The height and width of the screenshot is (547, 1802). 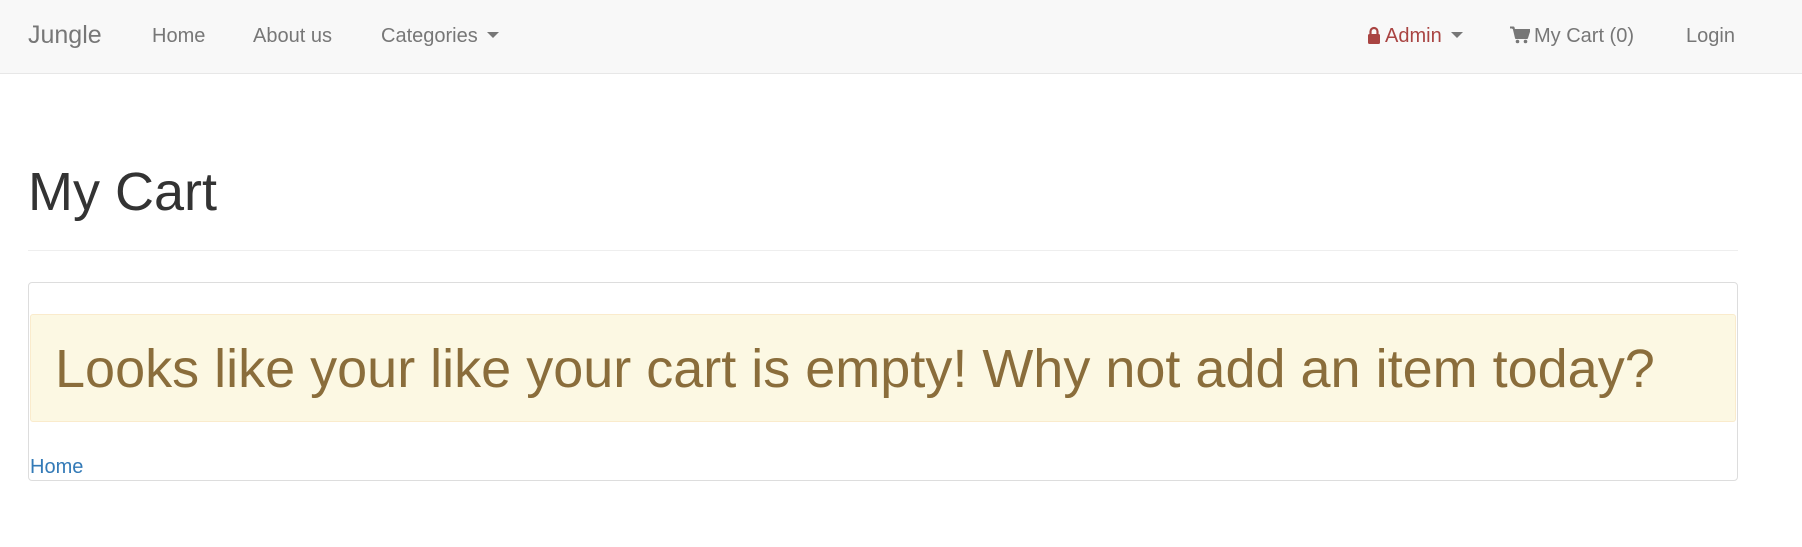 I want to click on nav-dropdown-categories: Categories, so click(x=440, y=36).